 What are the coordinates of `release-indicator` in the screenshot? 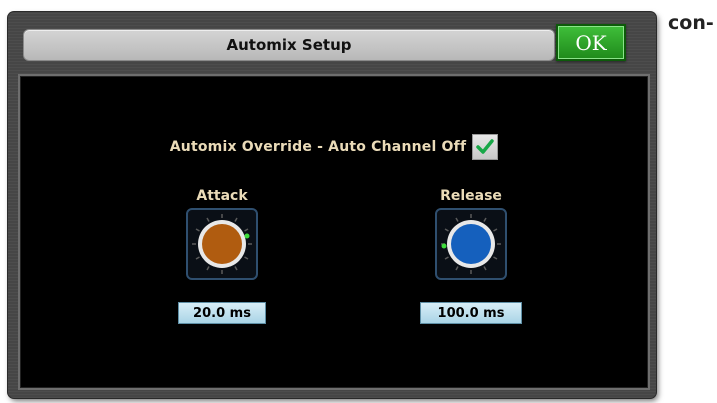 It's located at (444, 246).